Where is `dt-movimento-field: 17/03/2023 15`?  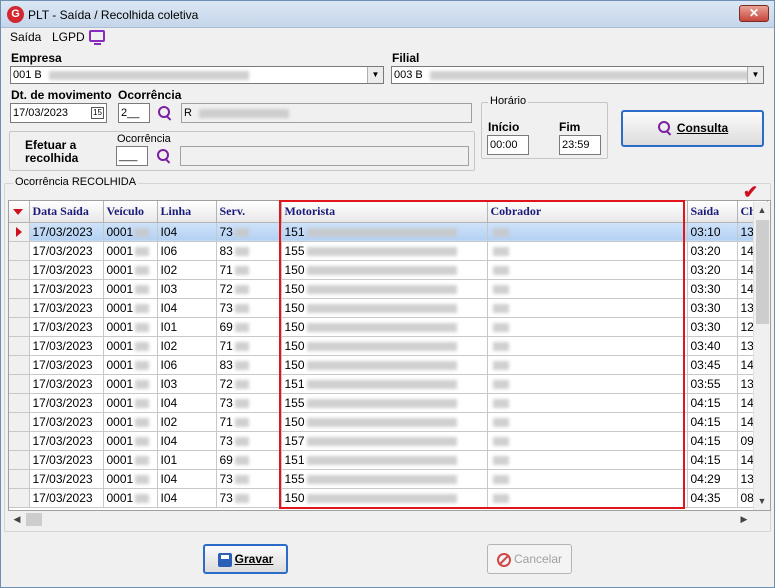 dt-movimento-field: 17/03/2023 15 is located at coordinates (58, 113).